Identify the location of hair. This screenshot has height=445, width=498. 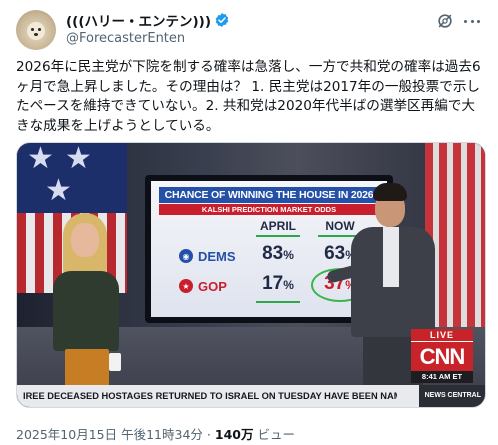
(390, 192).